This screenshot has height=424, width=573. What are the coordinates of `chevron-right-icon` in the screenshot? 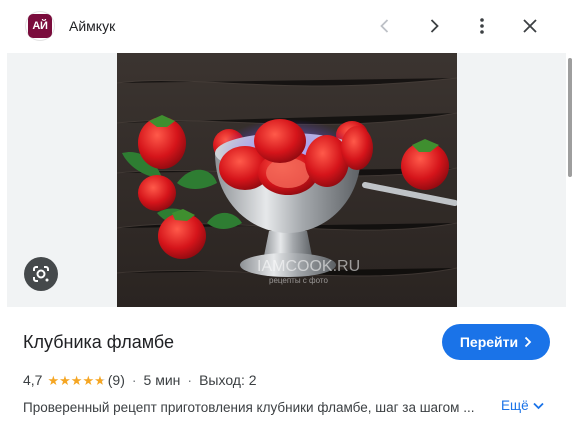 It's located at (528, 342).